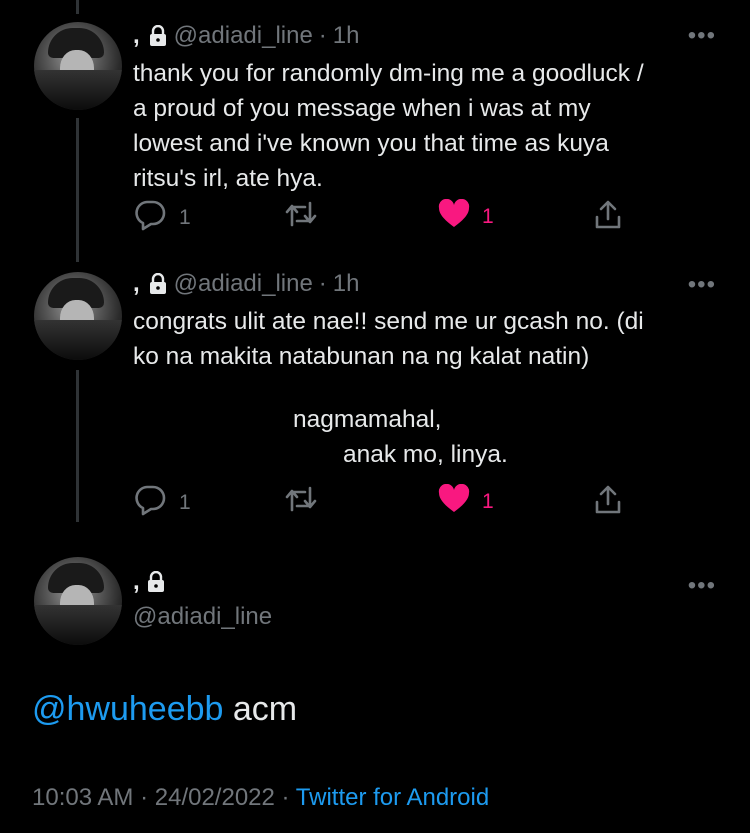 The width and height of the screenshot is (750, 833). Describe the element at coordinates (77, 7) in the screenshot. I see `thread-line-top` at that location.